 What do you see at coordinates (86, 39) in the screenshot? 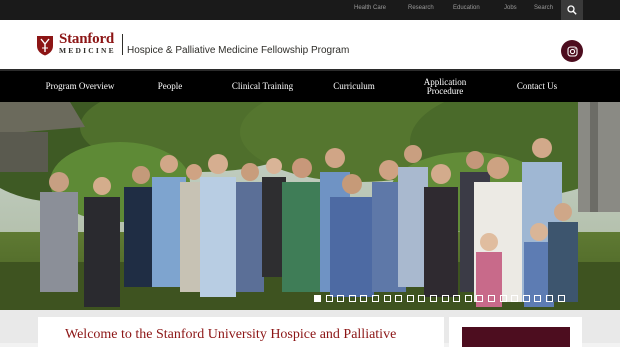
I see `logo-stanford: Stanford` at bounding box center [86, 39].